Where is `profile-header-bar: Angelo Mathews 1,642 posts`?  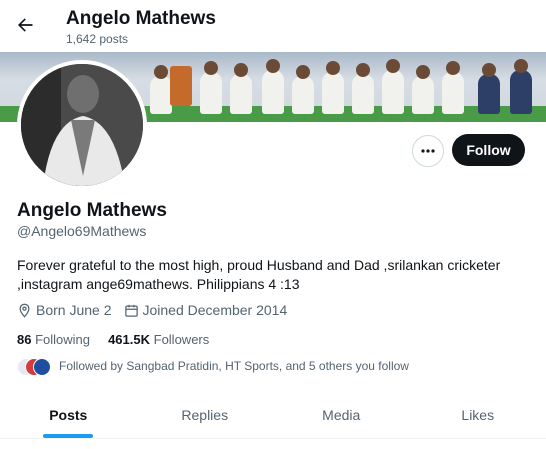 profile-header-bar: Angelo Mathews 1,642 posts is located at coordinates (273, 26).